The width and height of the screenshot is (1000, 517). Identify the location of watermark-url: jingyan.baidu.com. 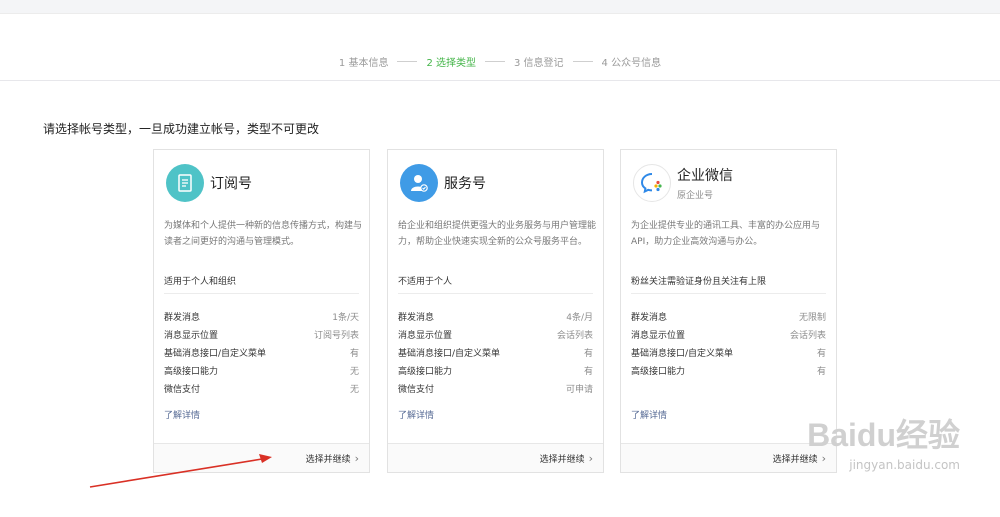
(904, 465).